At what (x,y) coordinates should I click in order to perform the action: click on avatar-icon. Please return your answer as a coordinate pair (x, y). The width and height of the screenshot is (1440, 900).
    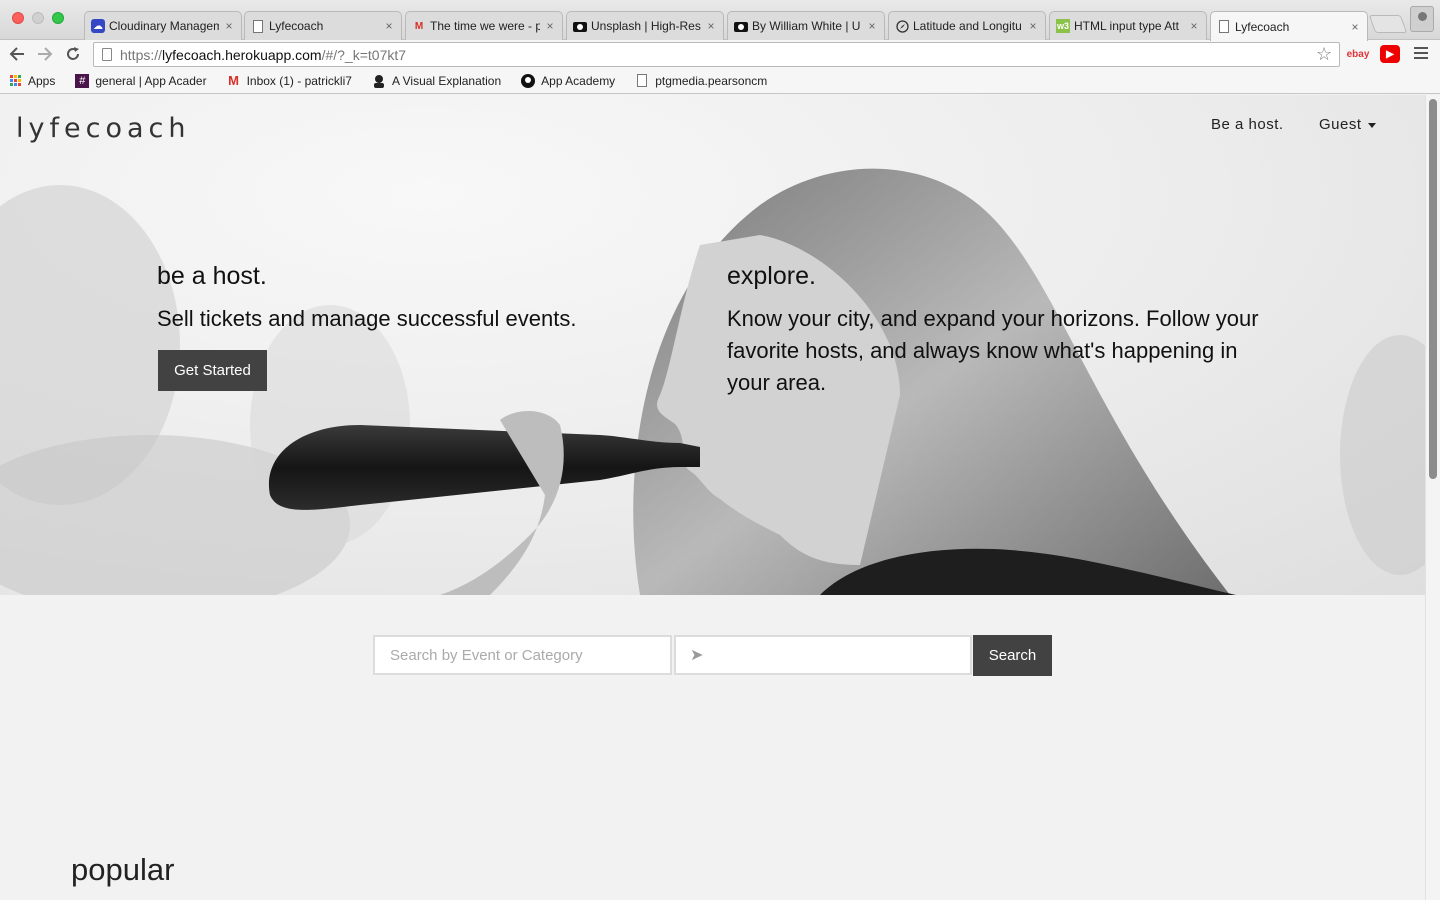
    Looking at the image, I should click on (379, 81).